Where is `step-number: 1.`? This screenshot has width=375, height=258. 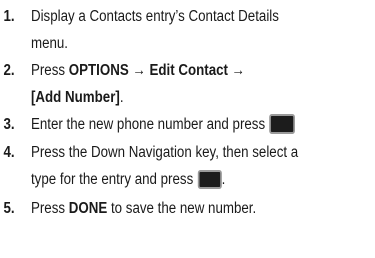
step-number: 1. is located at coordinates (9, 16).